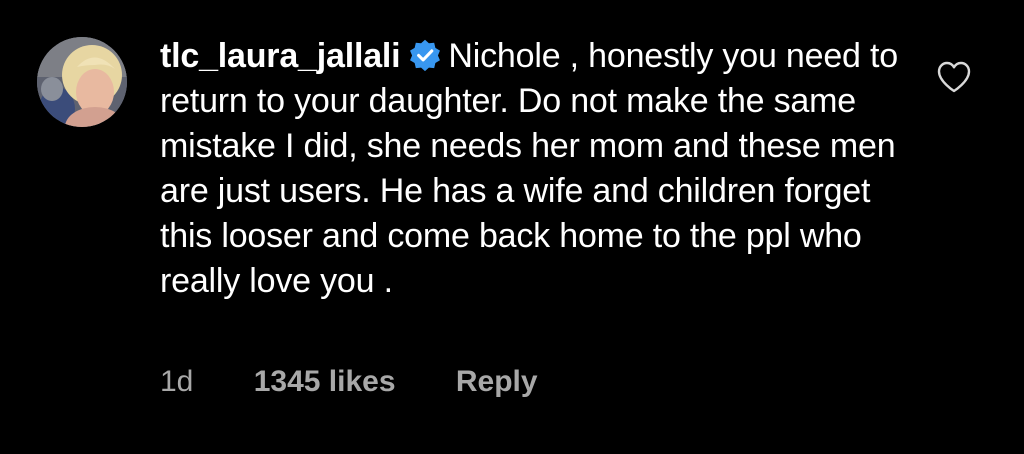 This screenshot has width=1024, height=454. I want to click on comment-time: 1d, so click(177, 381).